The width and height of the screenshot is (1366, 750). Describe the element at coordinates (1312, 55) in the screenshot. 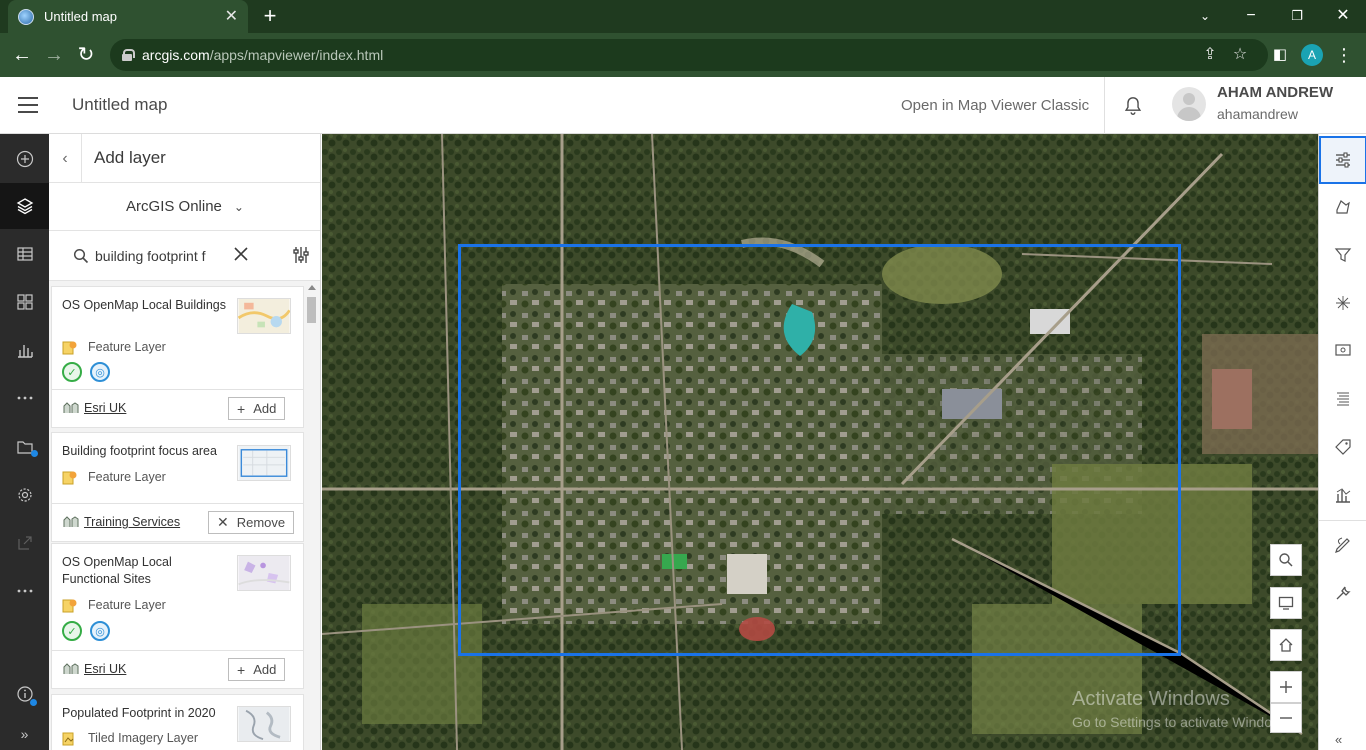

I see `profile-avatar: A` at that location.